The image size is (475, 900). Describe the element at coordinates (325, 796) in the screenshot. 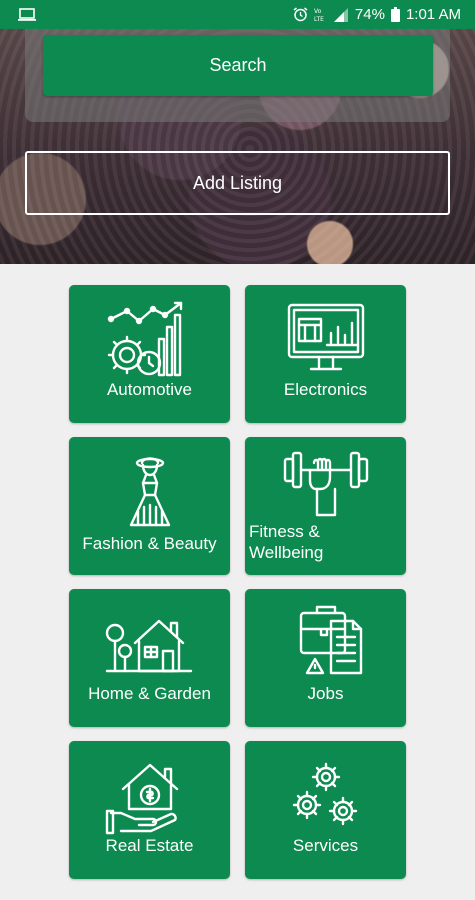

I see `services-icon` at that location.